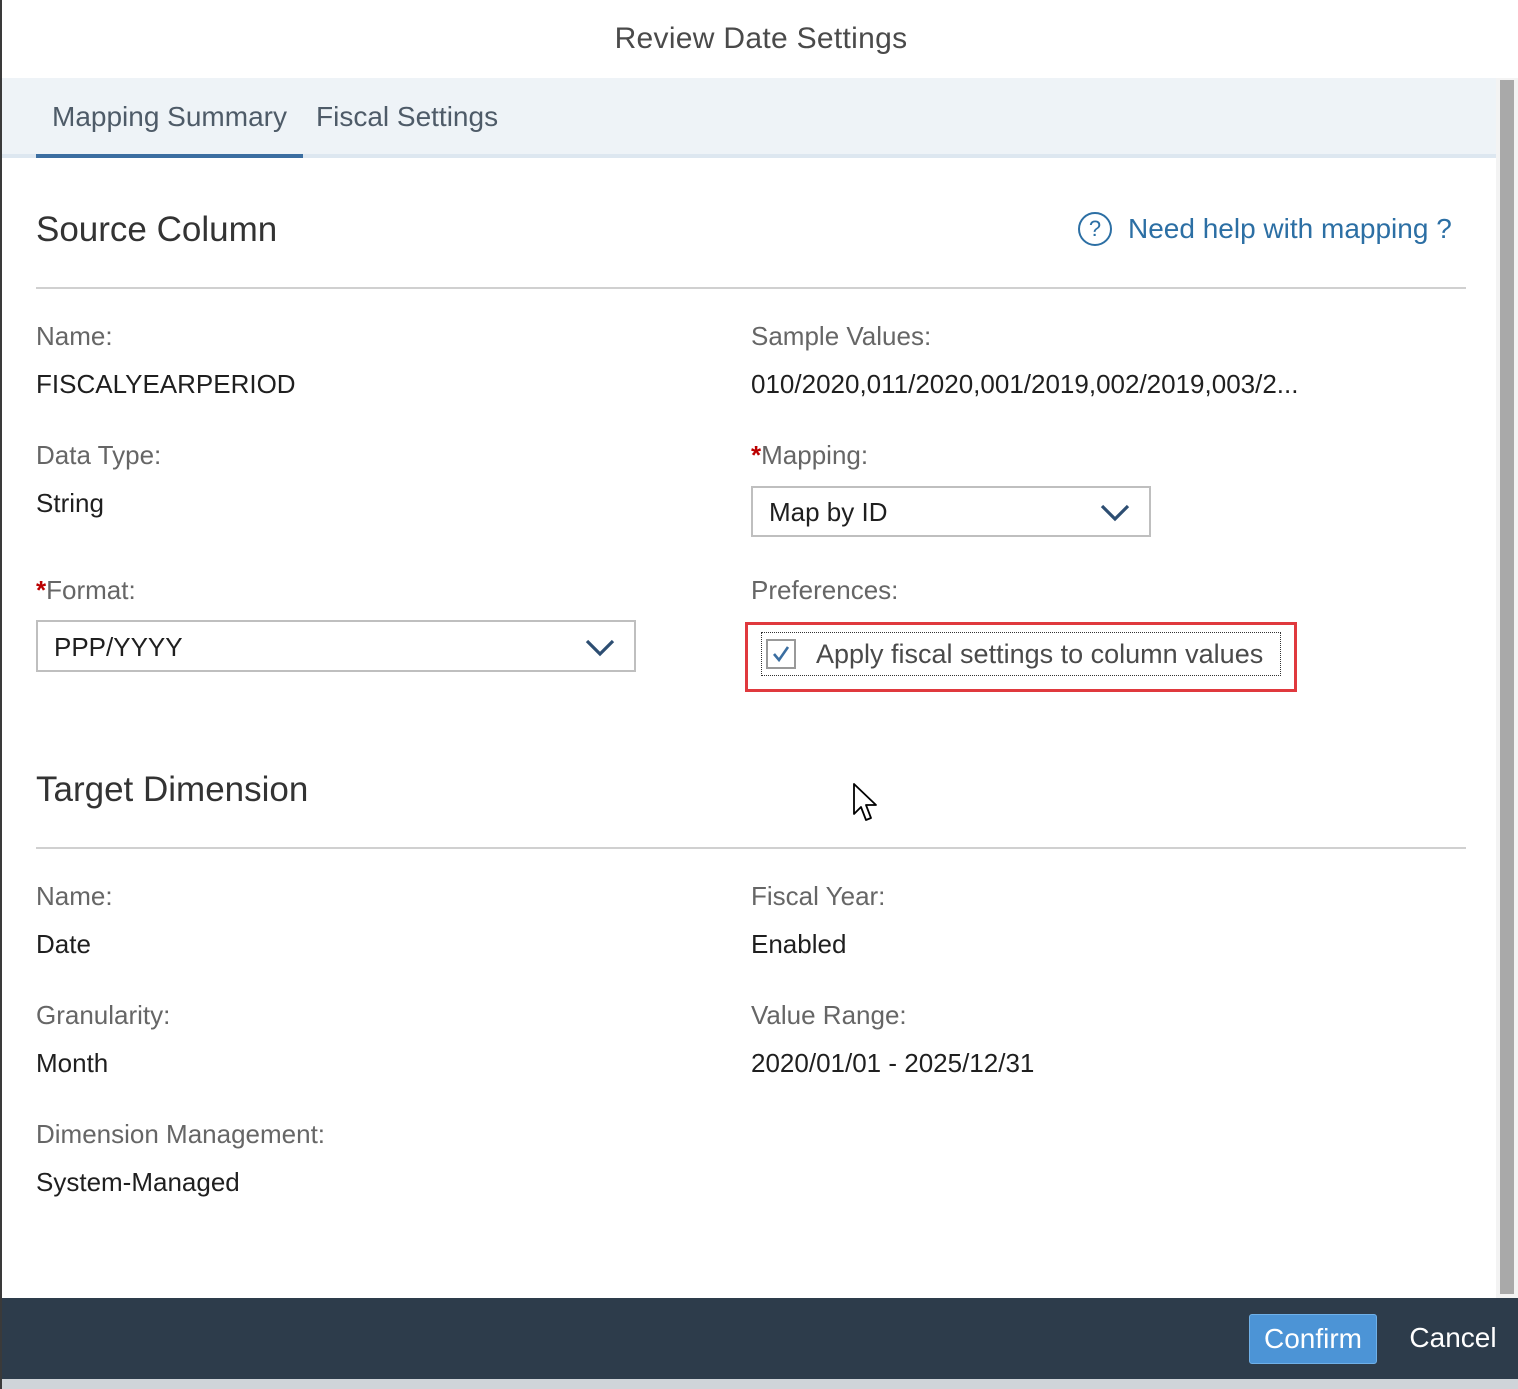  I want to click on source-divider, so click(751, 288).